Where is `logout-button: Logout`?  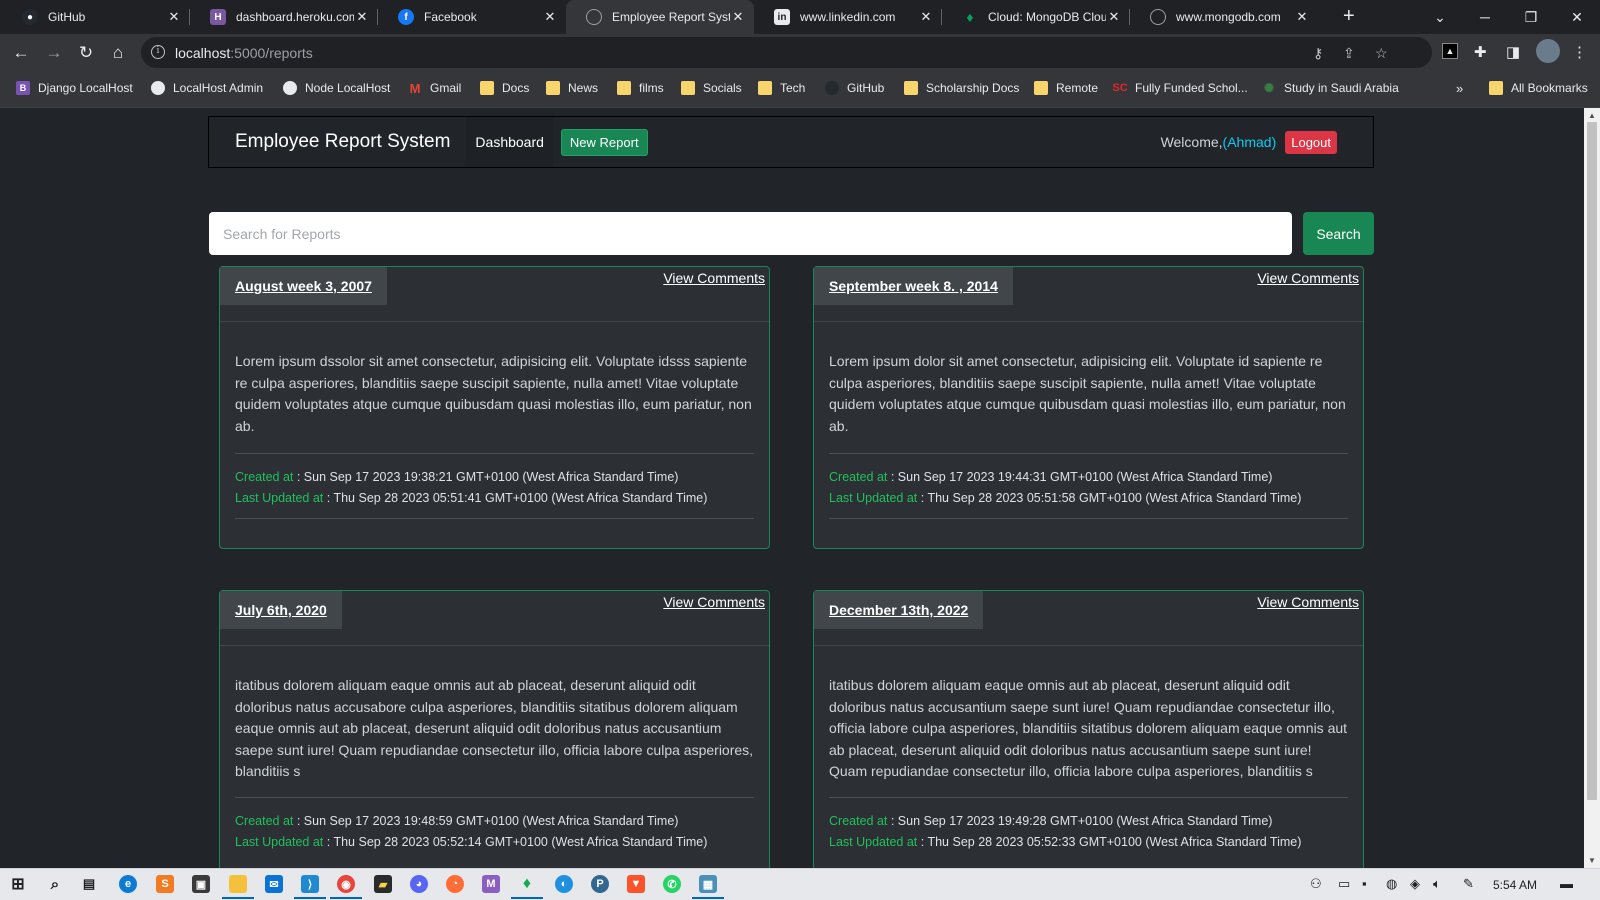
logout-button: Logout is located at coordinates (1311, 142).